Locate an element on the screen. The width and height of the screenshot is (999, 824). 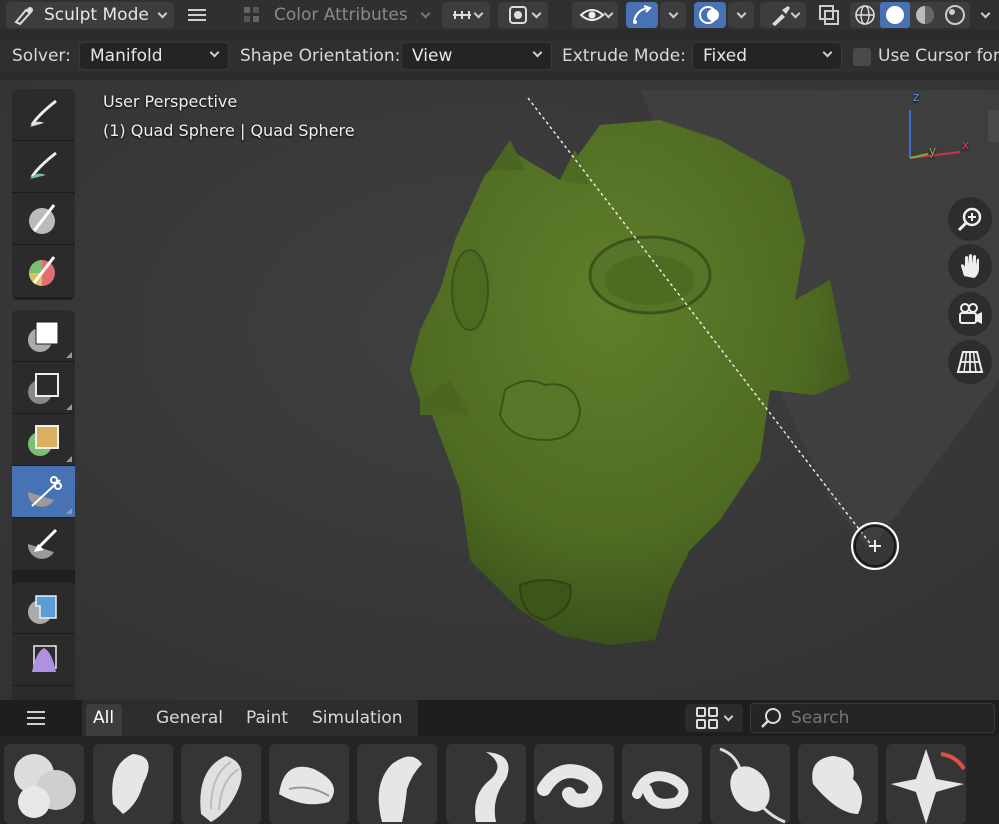
brush-thumb-draw is located at coordinates (397, 784).